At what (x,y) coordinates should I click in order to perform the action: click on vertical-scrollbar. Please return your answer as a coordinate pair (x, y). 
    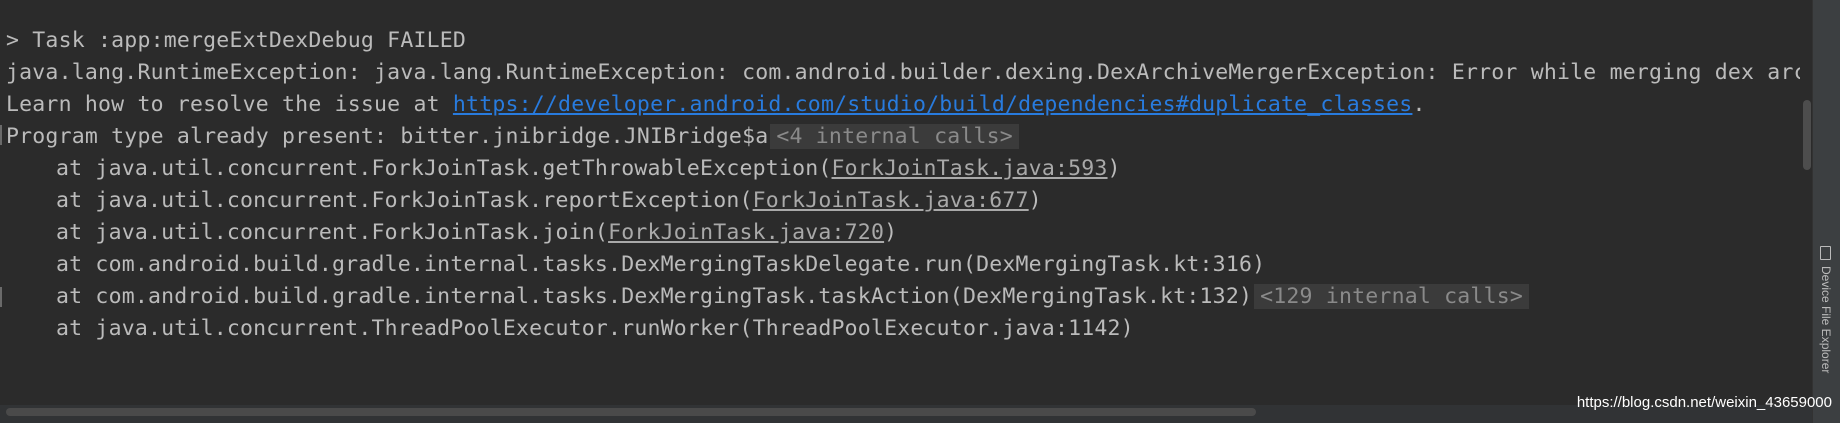
    Looking at the image, I should click on (1806, 202).